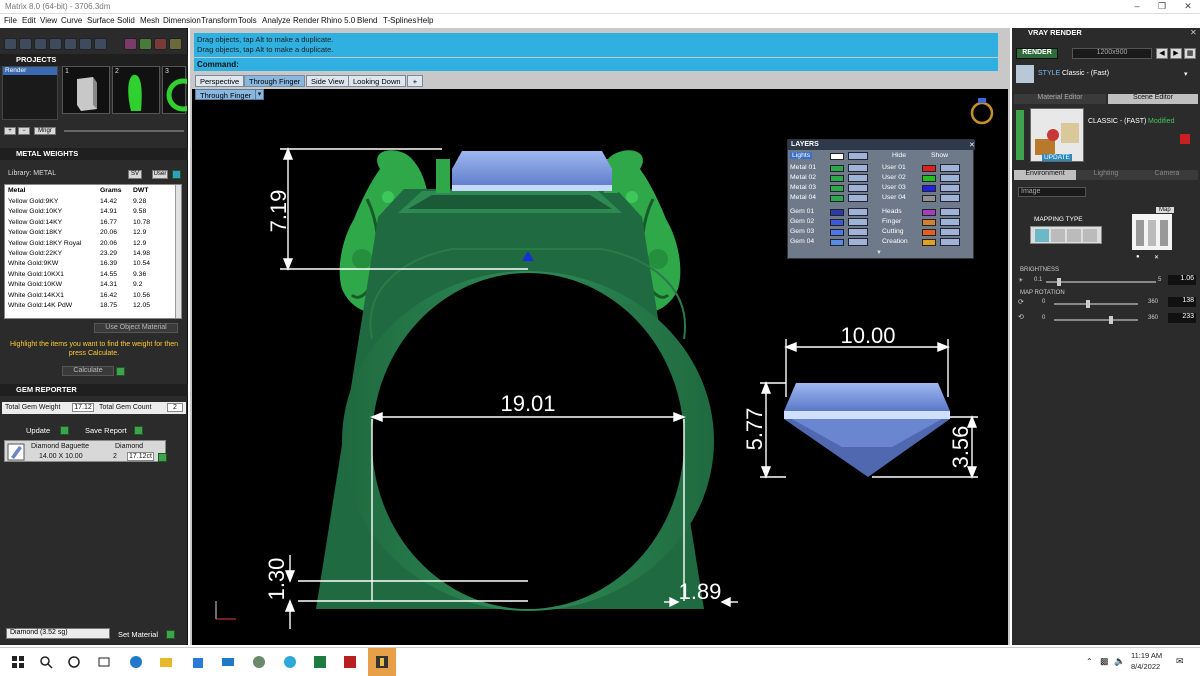 This screenshot has width=1200, height=676. What do you see at coordinates (1182, 280) in the screenshot?
I see `brightness-value: 1.06` at bounding box center [1182, 280].